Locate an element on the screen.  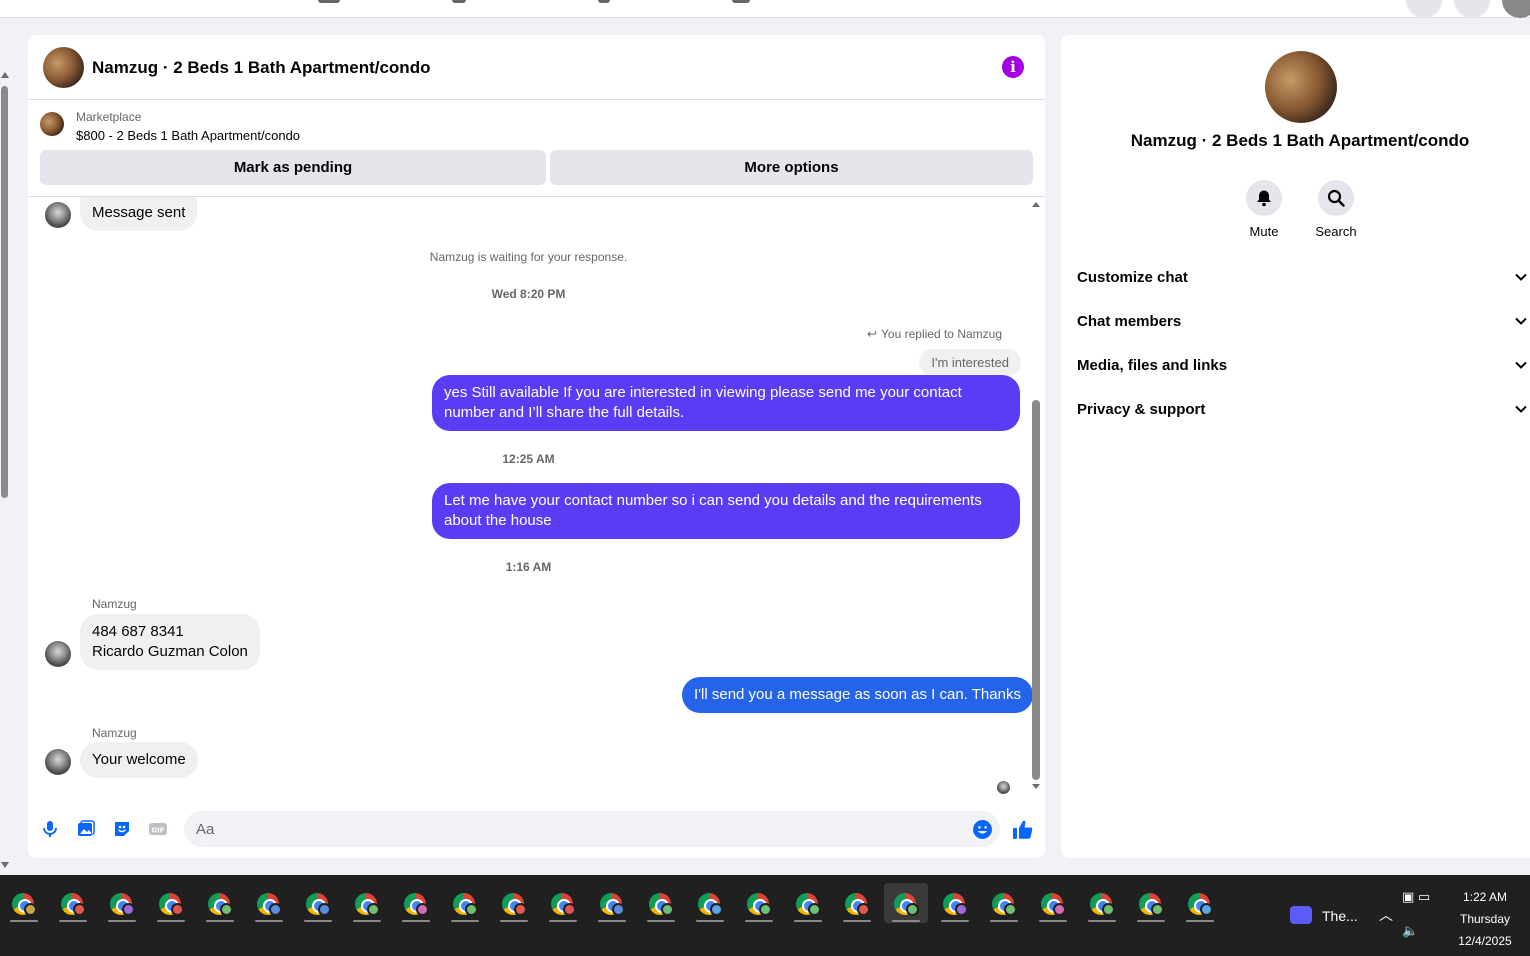
taskbar-clock: 1:22 AM Thursday 12/4/2025 is located at coordinates (1485, 919).